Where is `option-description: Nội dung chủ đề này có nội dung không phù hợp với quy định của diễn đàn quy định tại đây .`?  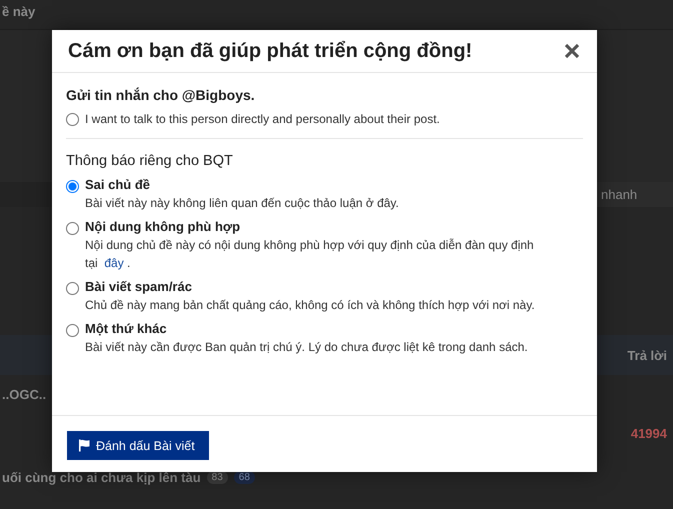
option-description: Nội dung chủ đề này có nội dung không phù hợp với quy định của diễn đàn quy định tại đây . is located at coordinates (310, 254).